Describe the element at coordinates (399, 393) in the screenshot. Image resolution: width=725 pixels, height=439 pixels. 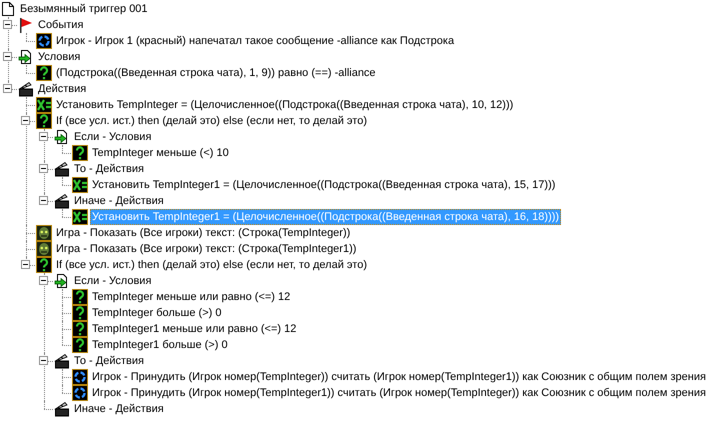
I see `tree-item-label: Игрок - Принудить (Игрок номер(TempInteger1)) считать (Игрок номер(TempInteger)) как Союзник с общим полем зрения` at that location.